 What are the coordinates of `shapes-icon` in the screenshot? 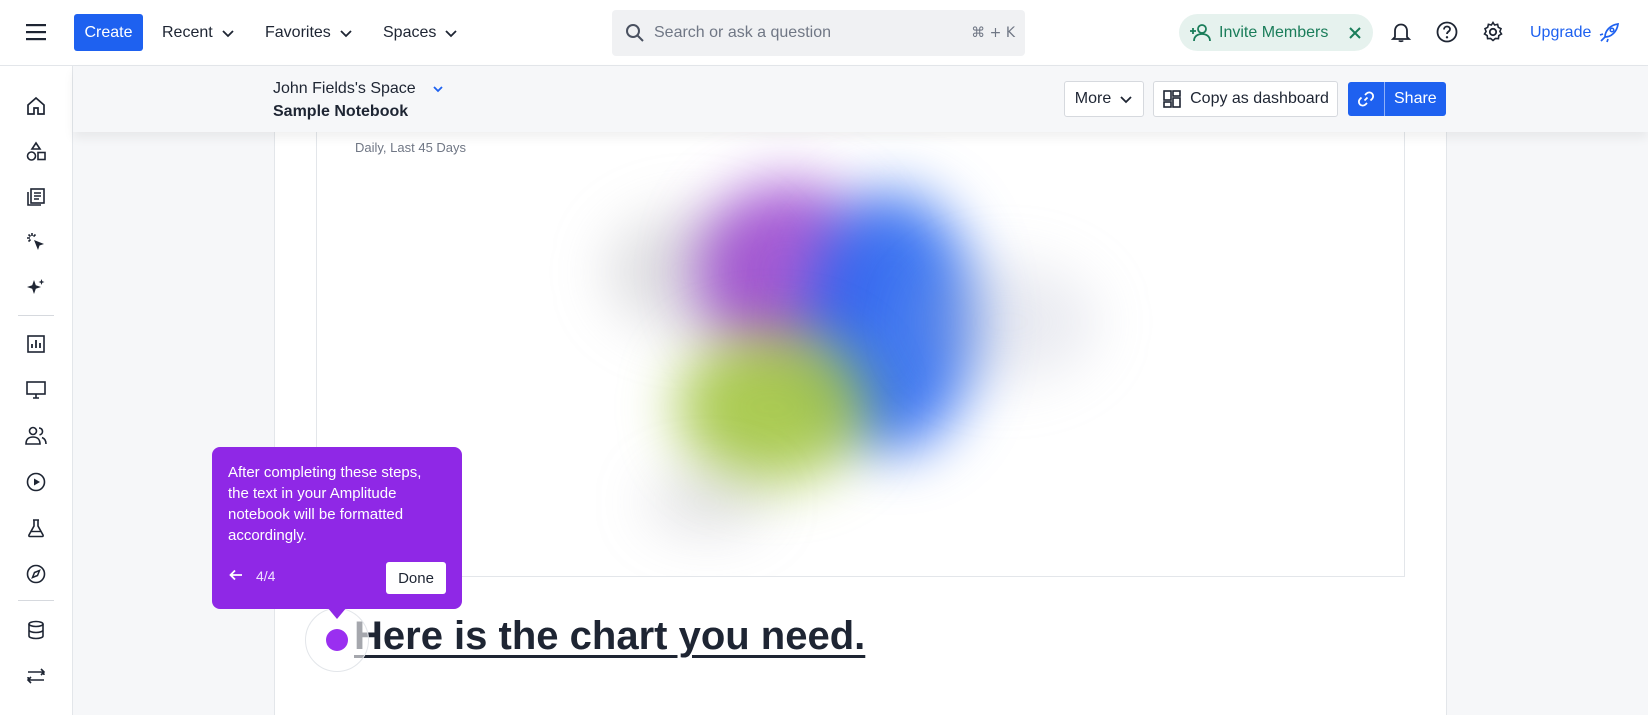 It's located at (36, 152).